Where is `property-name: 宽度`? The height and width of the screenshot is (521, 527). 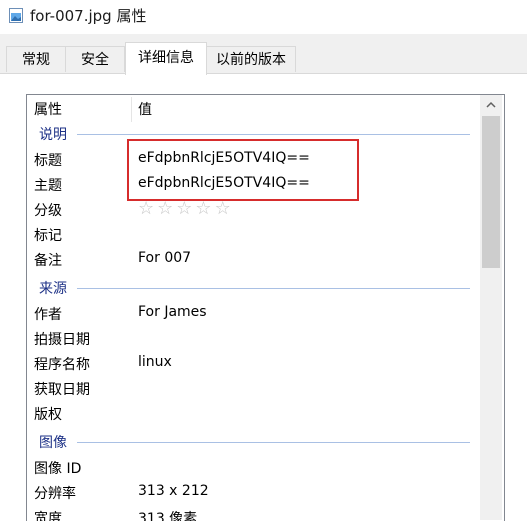
property-name: 宽度 is located at coordinates (48, 516).